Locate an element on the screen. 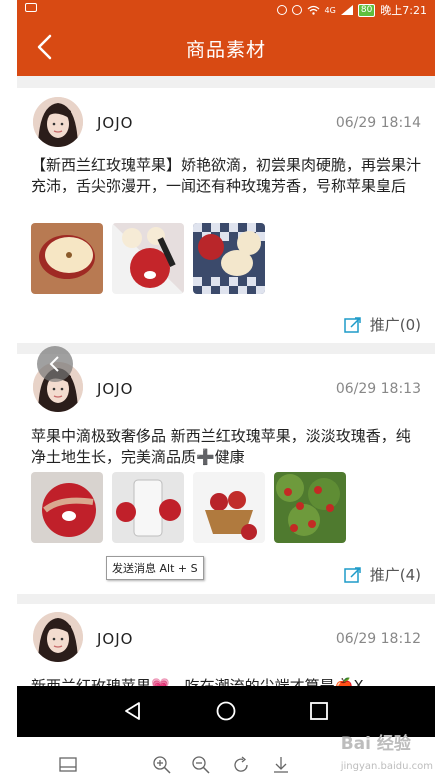 The width and height of the screenshot is (443, 783). status-right: 4G 80 晚上7:21 is located at coordinates (351, 10).